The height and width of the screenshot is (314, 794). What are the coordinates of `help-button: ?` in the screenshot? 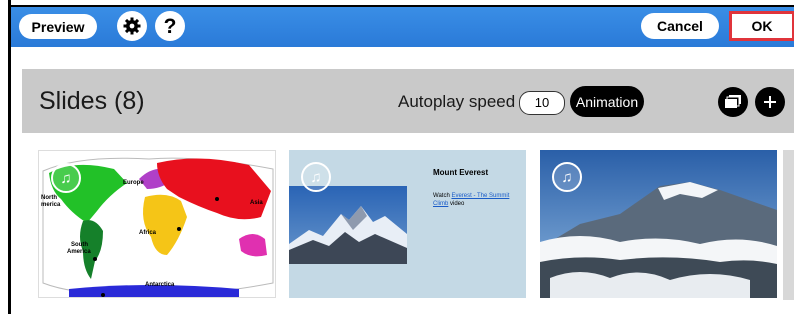 It's located at (170, 26).